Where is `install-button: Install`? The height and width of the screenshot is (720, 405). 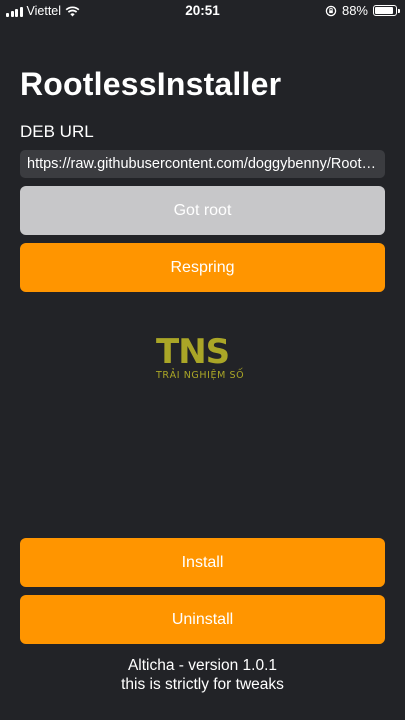
install-button: Install is located at coordinates (202, 562).